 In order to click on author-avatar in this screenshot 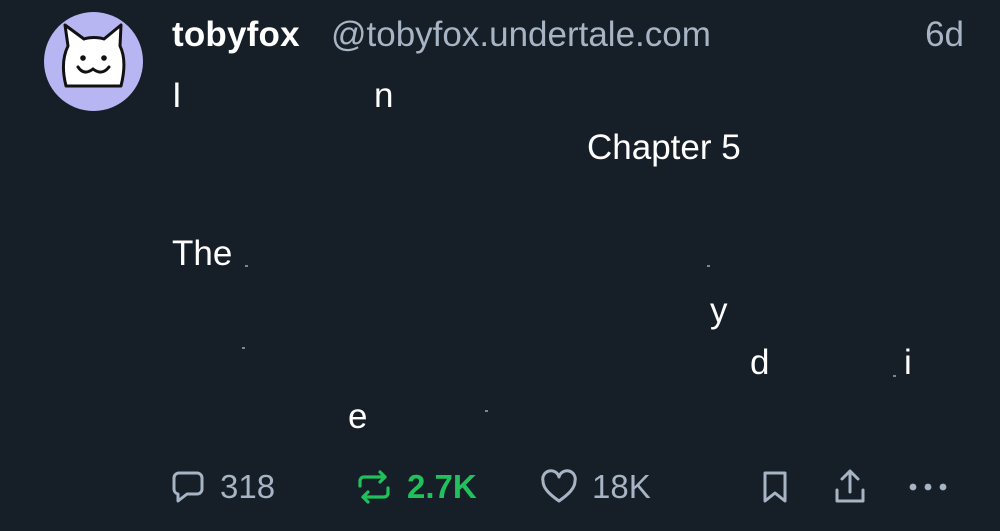, I will do `click(93, 61)`.